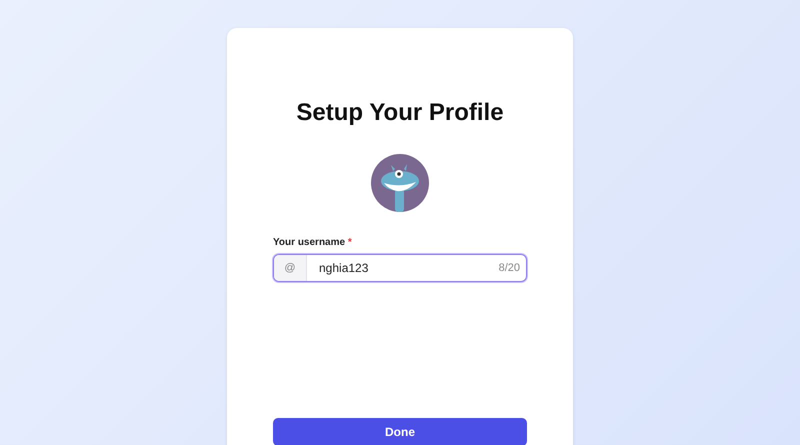  What do you see at coordinates (400, 183) in the screenshot?
I see `monster-avatar-icon` at bounding box center [400, 183].